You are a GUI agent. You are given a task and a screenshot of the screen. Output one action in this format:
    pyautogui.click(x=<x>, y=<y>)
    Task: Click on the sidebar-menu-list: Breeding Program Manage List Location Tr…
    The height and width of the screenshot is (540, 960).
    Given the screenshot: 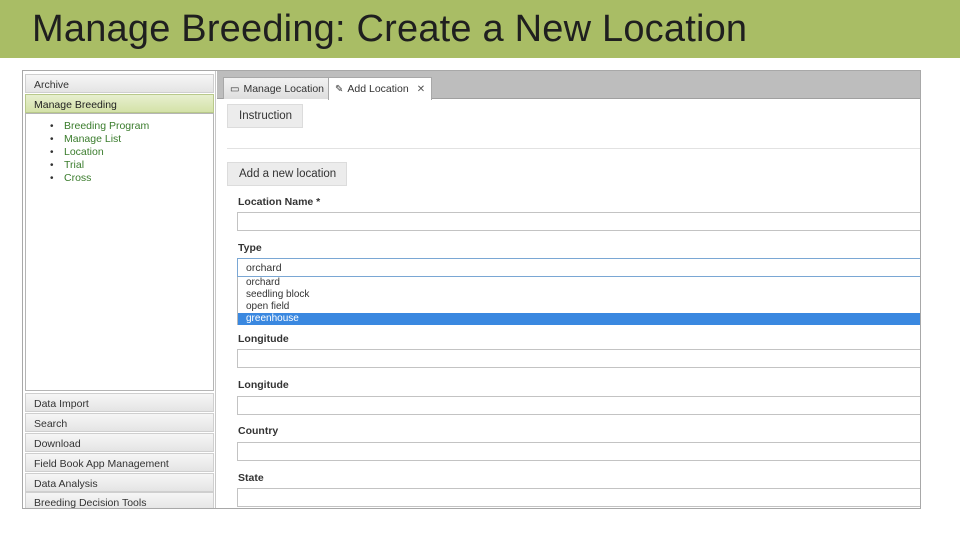 What is the action you would take?
    pyautogui.click(x=119, y=149)
    